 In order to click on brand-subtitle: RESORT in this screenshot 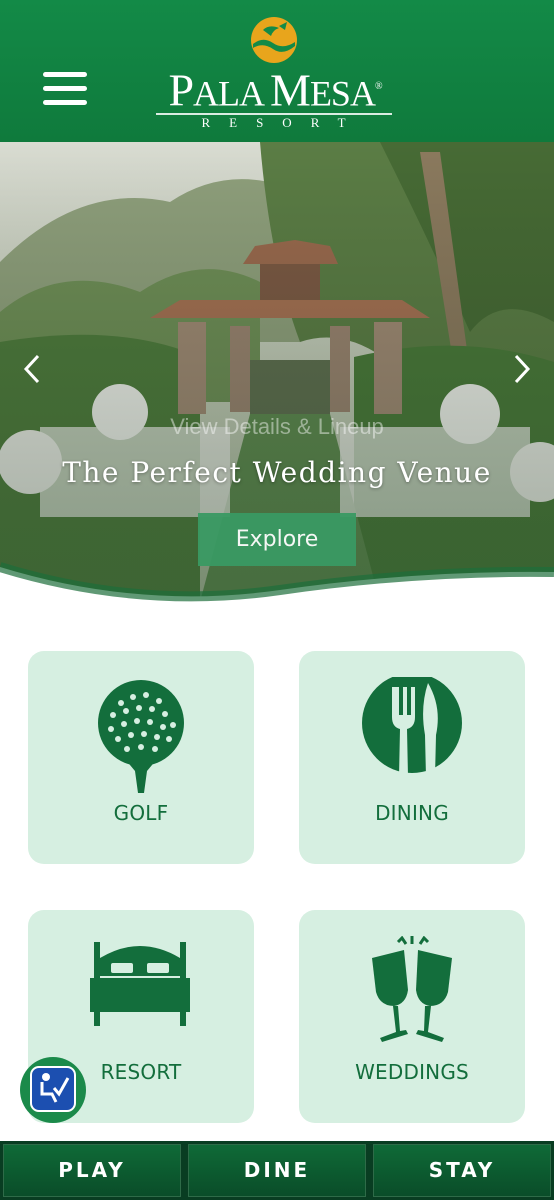, I will do `click(283, 122)`.